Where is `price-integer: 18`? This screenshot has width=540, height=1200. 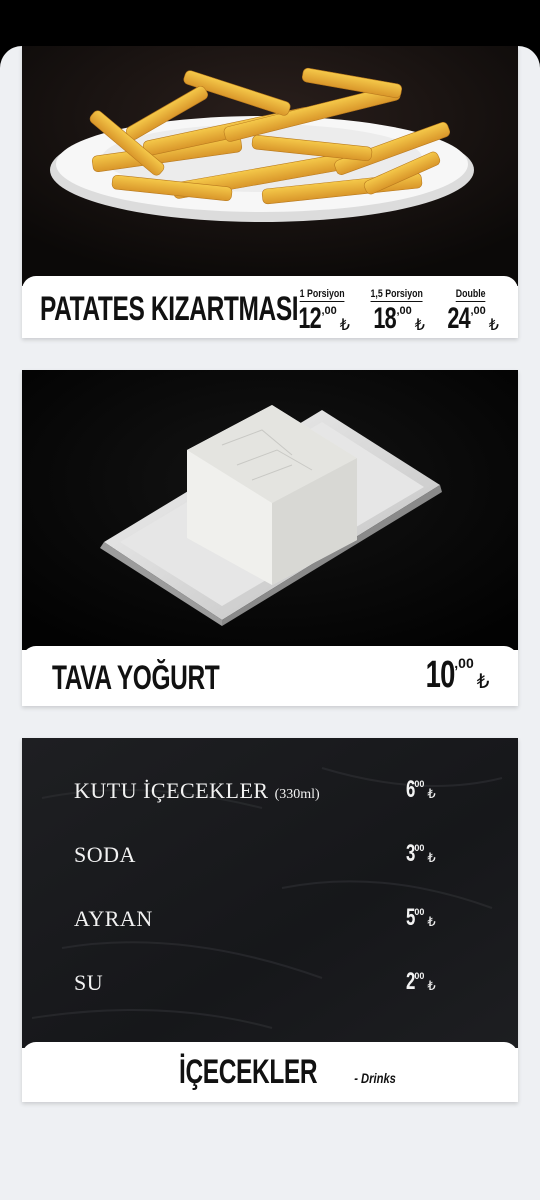
price-integer: 18 is located at coordinates (385, 318).